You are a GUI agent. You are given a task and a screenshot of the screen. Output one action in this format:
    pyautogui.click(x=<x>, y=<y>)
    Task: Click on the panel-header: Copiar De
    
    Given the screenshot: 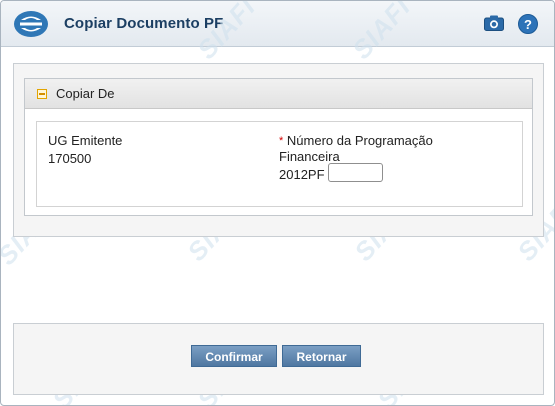 What is the action you would take?
    pyautogui.click(x=278, y=94)
    